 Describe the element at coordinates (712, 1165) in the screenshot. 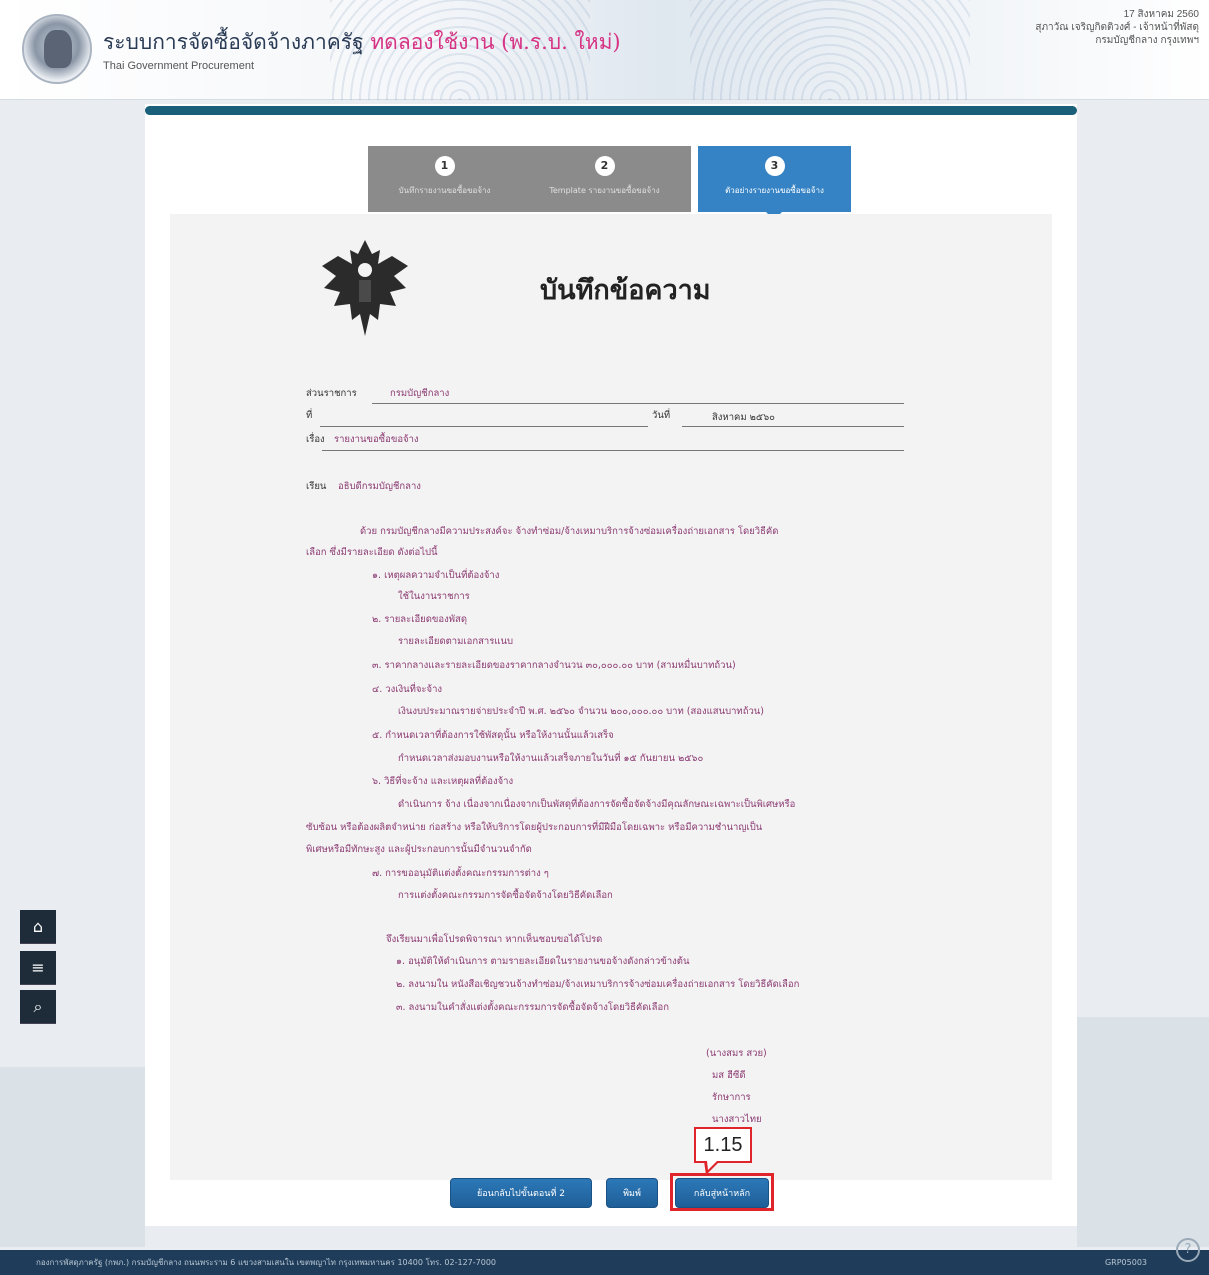

I see `callout-pointer-fill` at that location.